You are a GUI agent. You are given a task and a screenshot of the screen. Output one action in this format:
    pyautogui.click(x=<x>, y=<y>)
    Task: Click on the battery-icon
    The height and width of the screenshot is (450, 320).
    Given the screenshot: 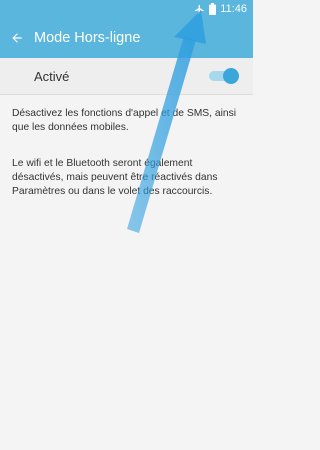 What is the action you would take?
    pyautogui.click(x=213, y=9)
    